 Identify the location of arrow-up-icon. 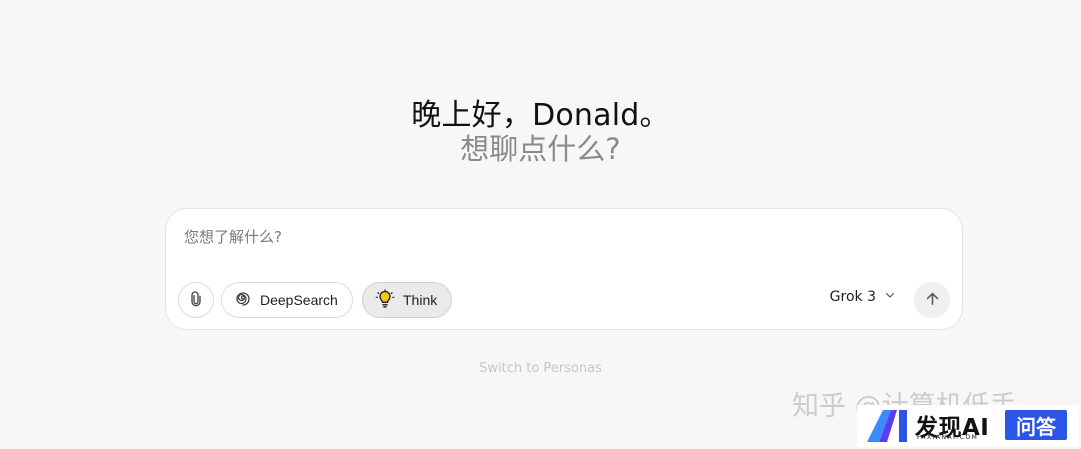
(932, 300).